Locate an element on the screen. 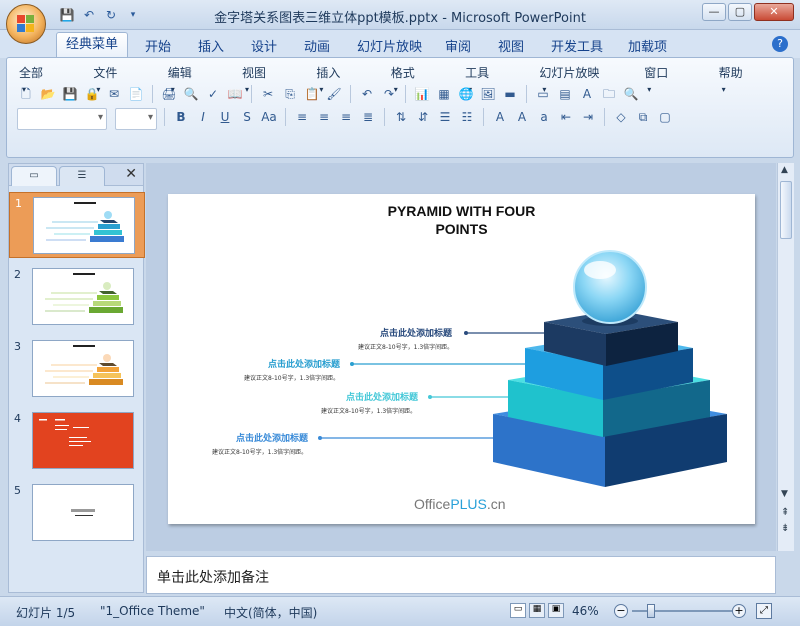 This screenshot has height=626, width=800. grow-font-icon: A is located at coordinates (522, 117).